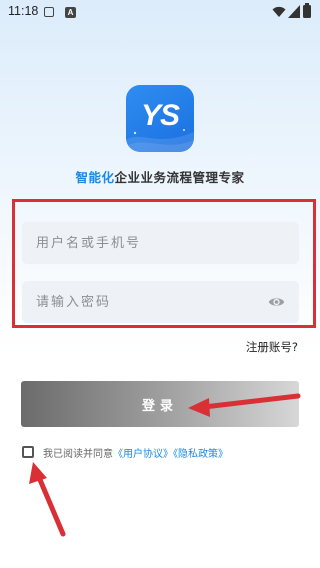  I want to click on status-time: 11:18, so click(23, 11).